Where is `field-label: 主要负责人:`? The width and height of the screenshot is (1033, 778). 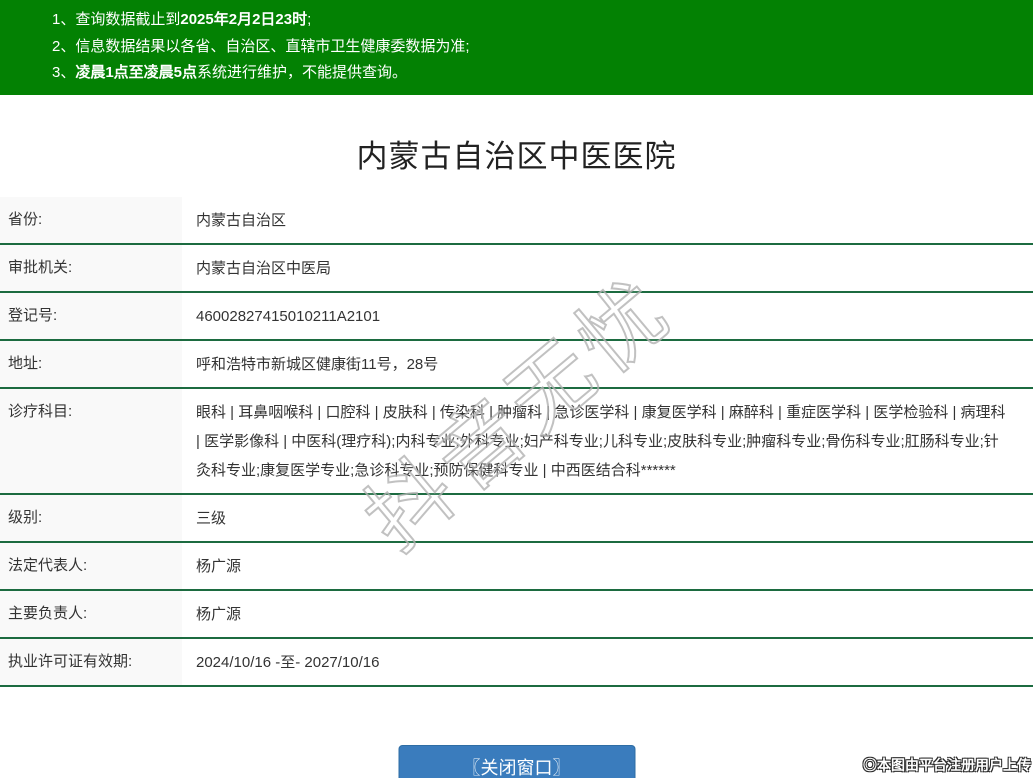 field-label: 主要负责人: is located at coordinates (91, 614).